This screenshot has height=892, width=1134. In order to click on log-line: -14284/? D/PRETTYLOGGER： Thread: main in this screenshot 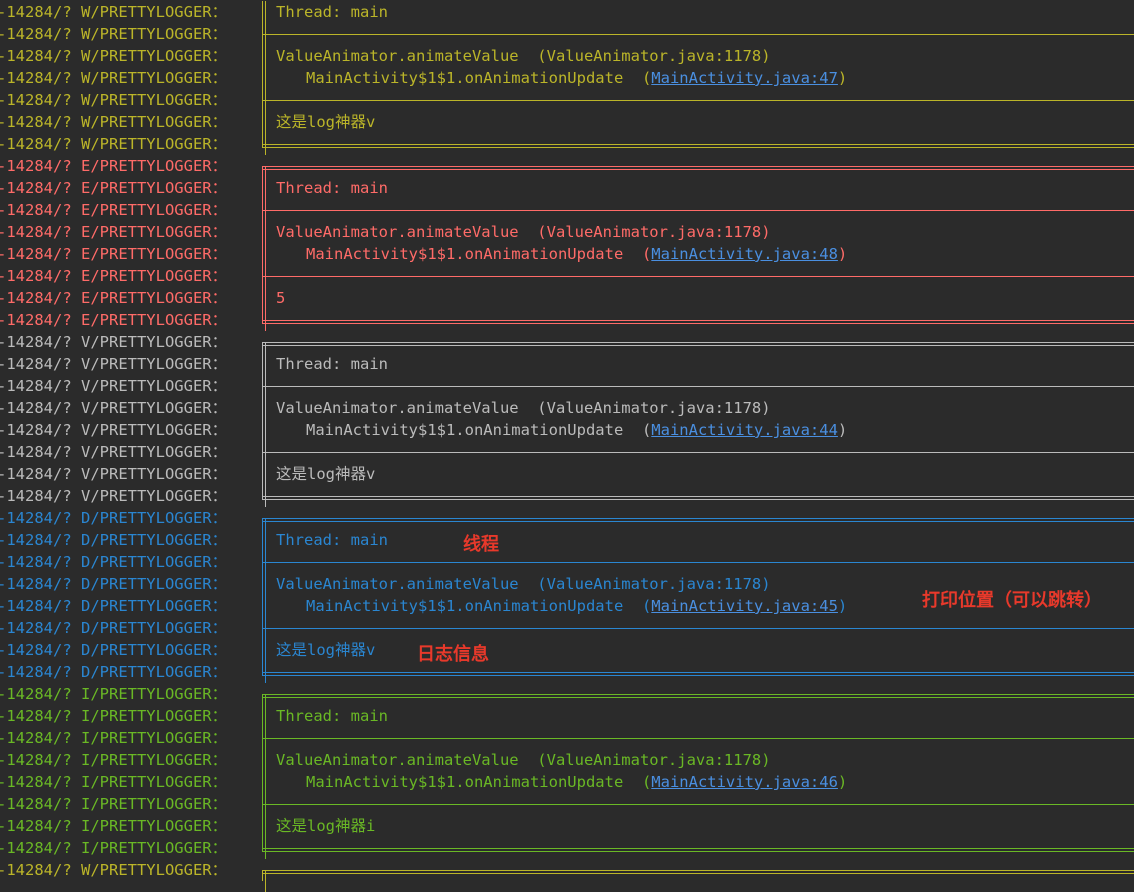, I will do `click(567, 540)`.